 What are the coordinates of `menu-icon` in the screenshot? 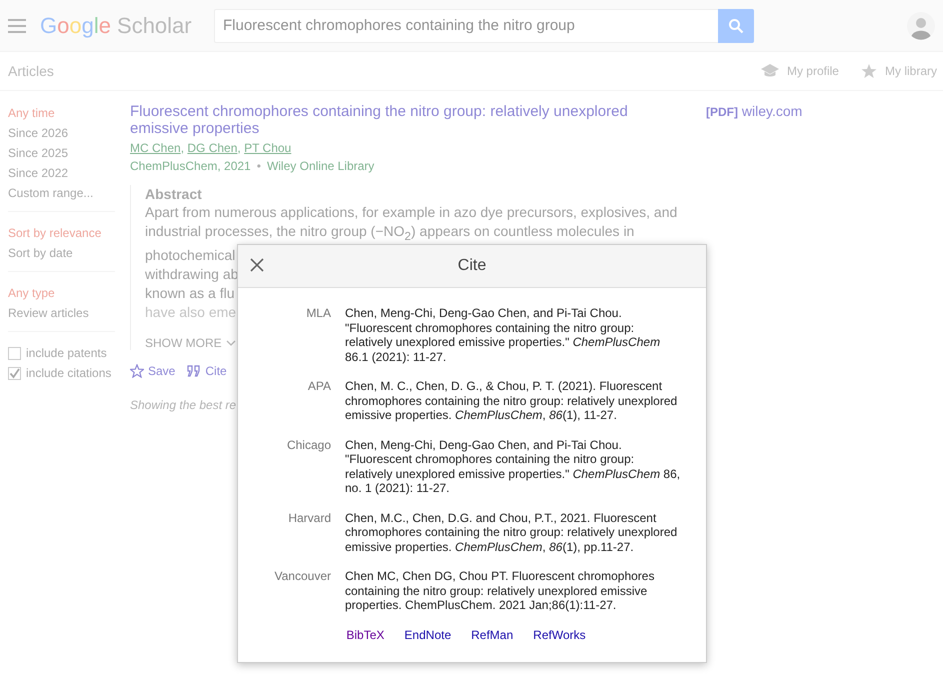 It's located at (17, 25).